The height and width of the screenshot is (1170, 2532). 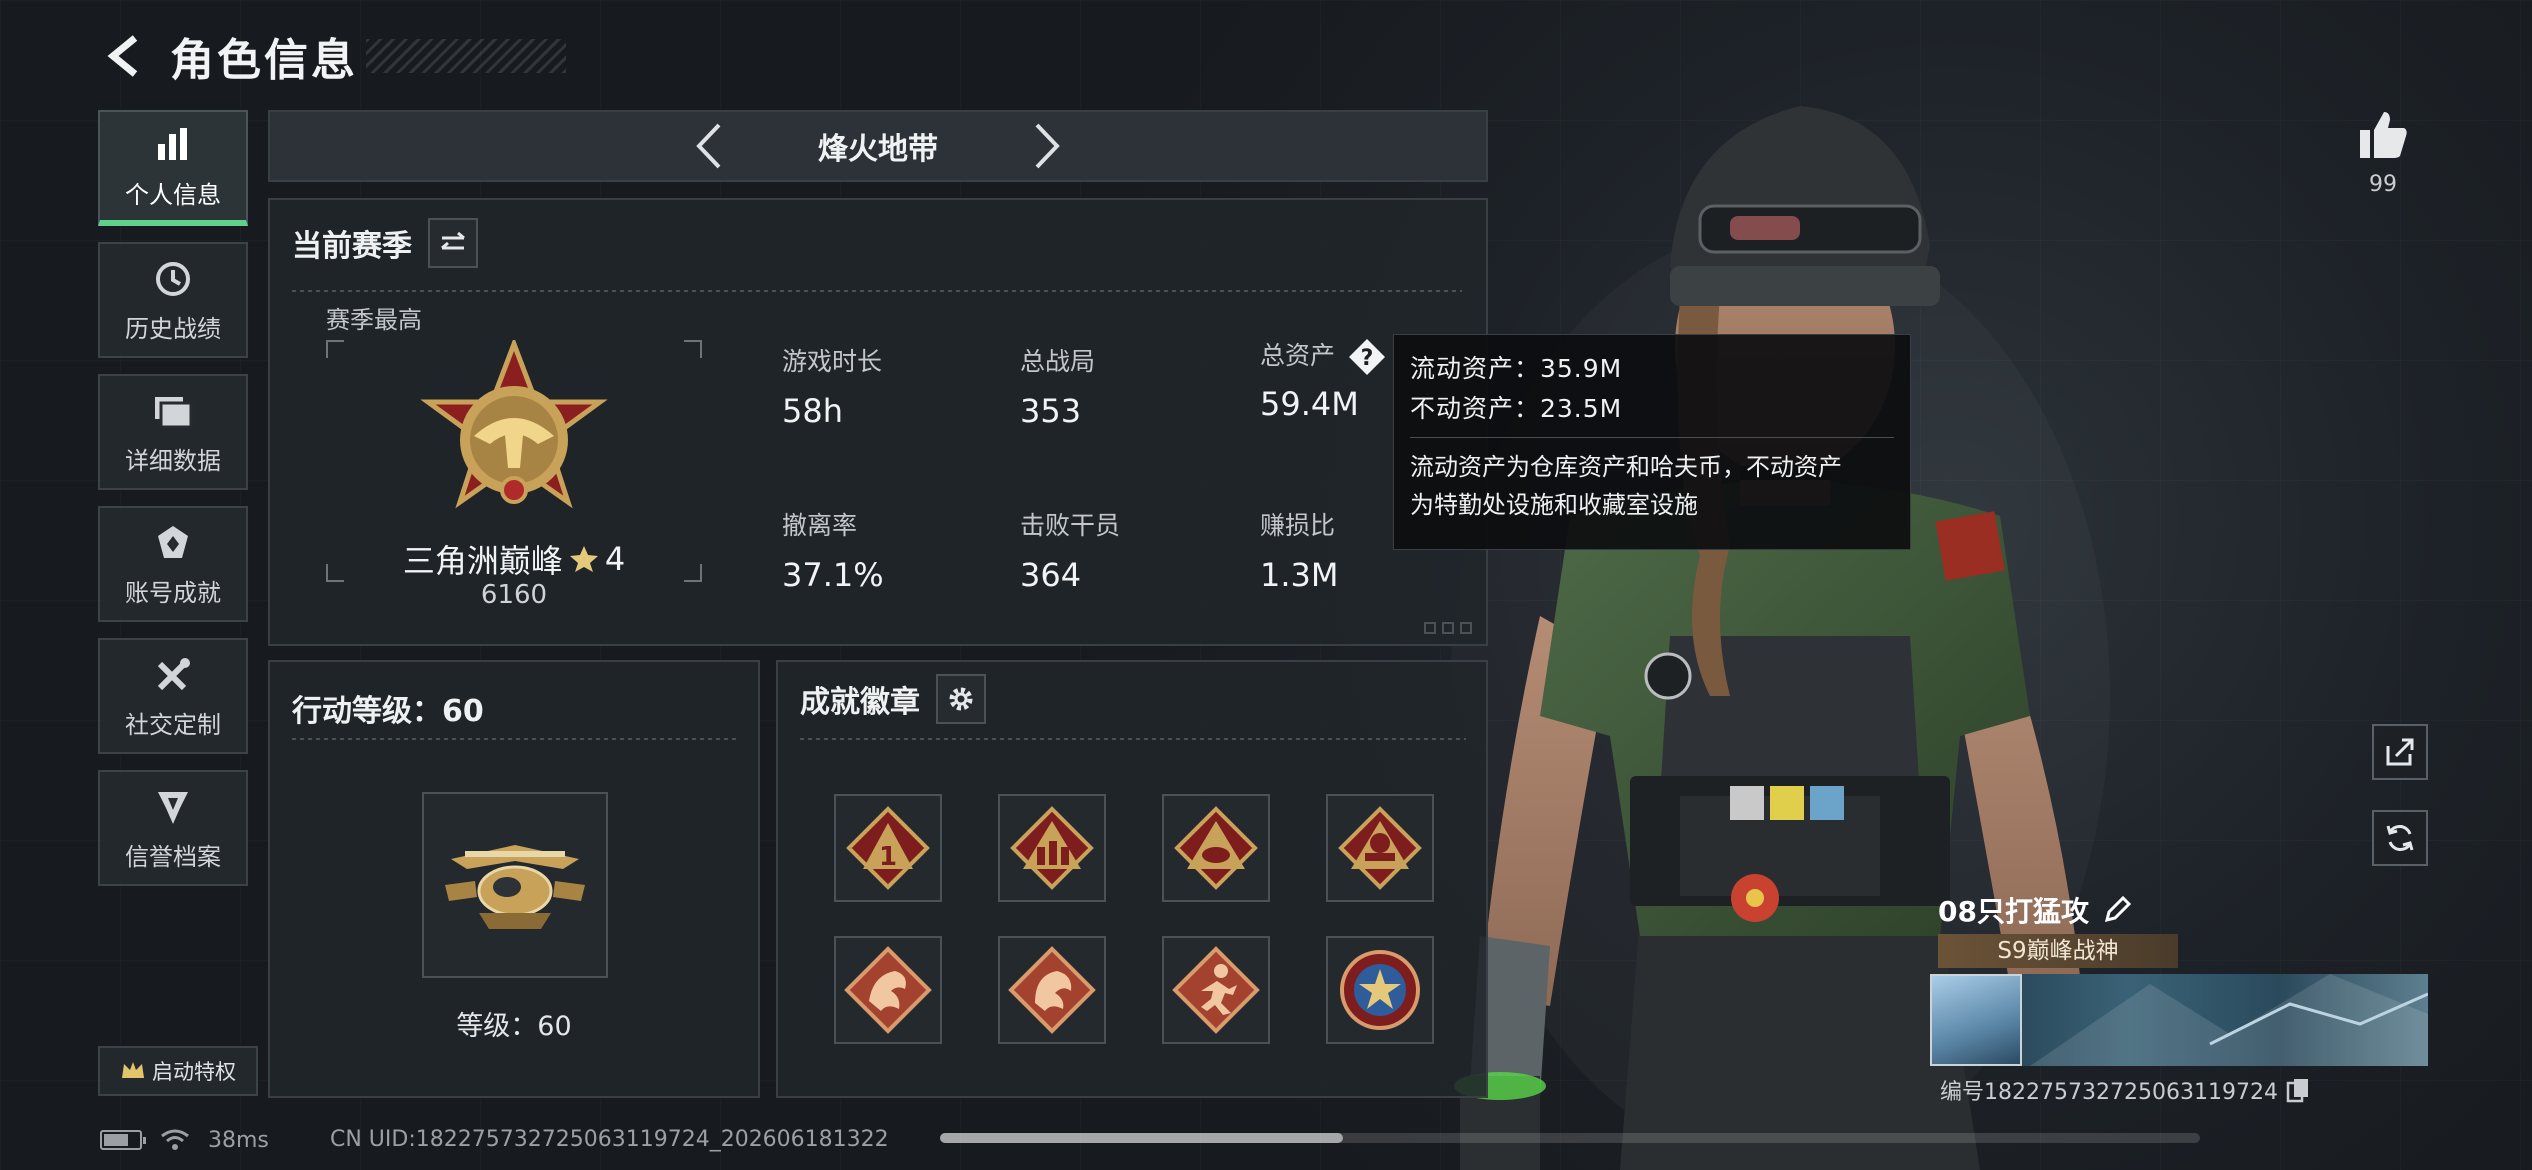 I want to click on like-button, so click(x=2383, y=135).